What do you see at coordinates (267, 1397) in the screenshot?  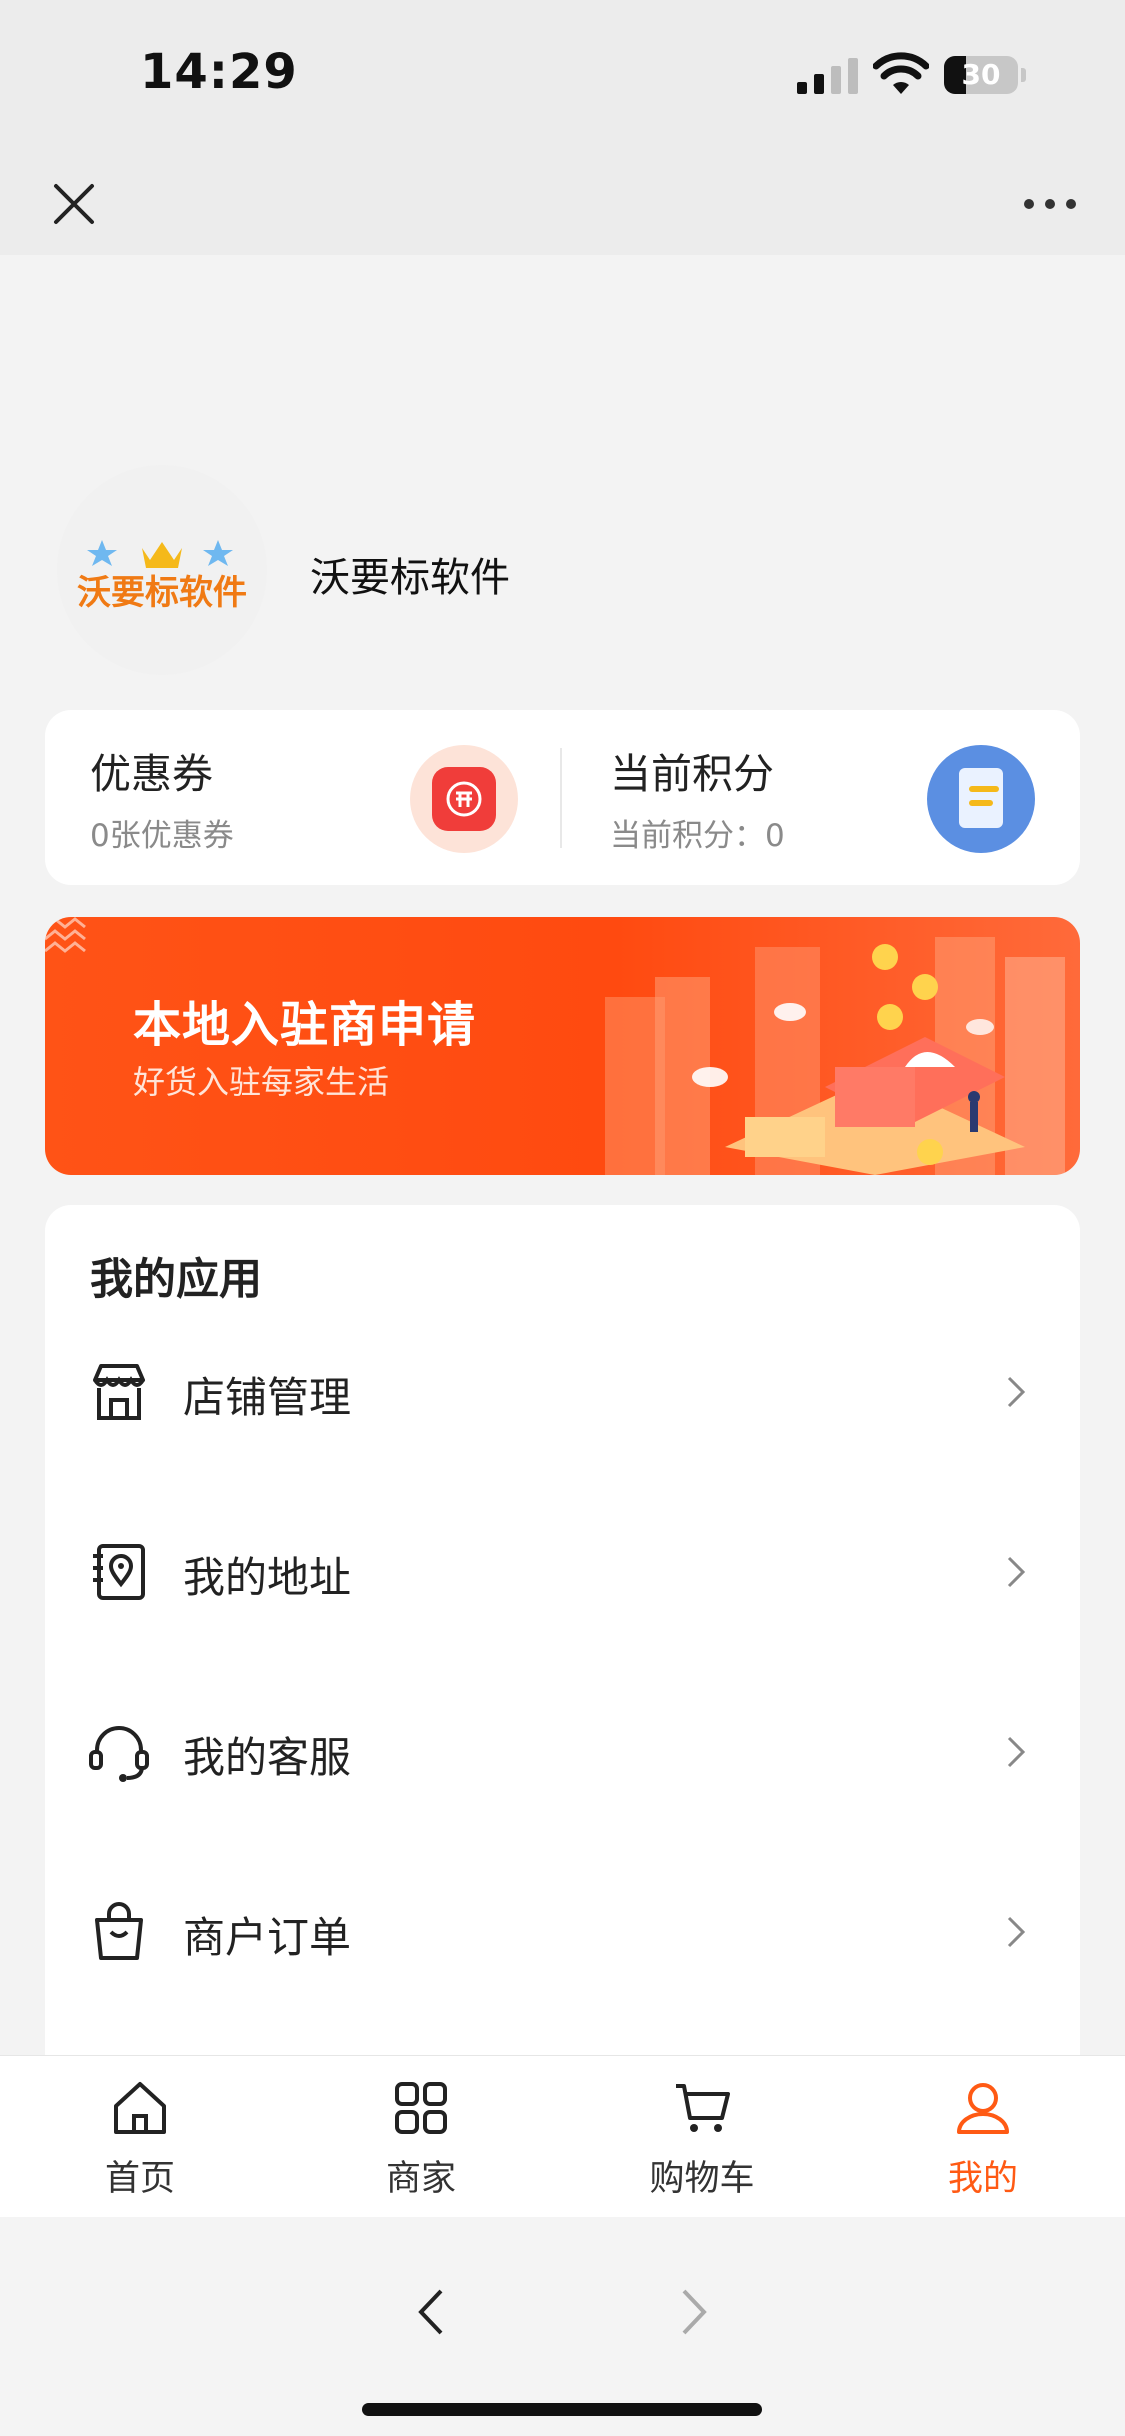 I see `app-label: 店铺管理` at bounding box center [267, 1397].